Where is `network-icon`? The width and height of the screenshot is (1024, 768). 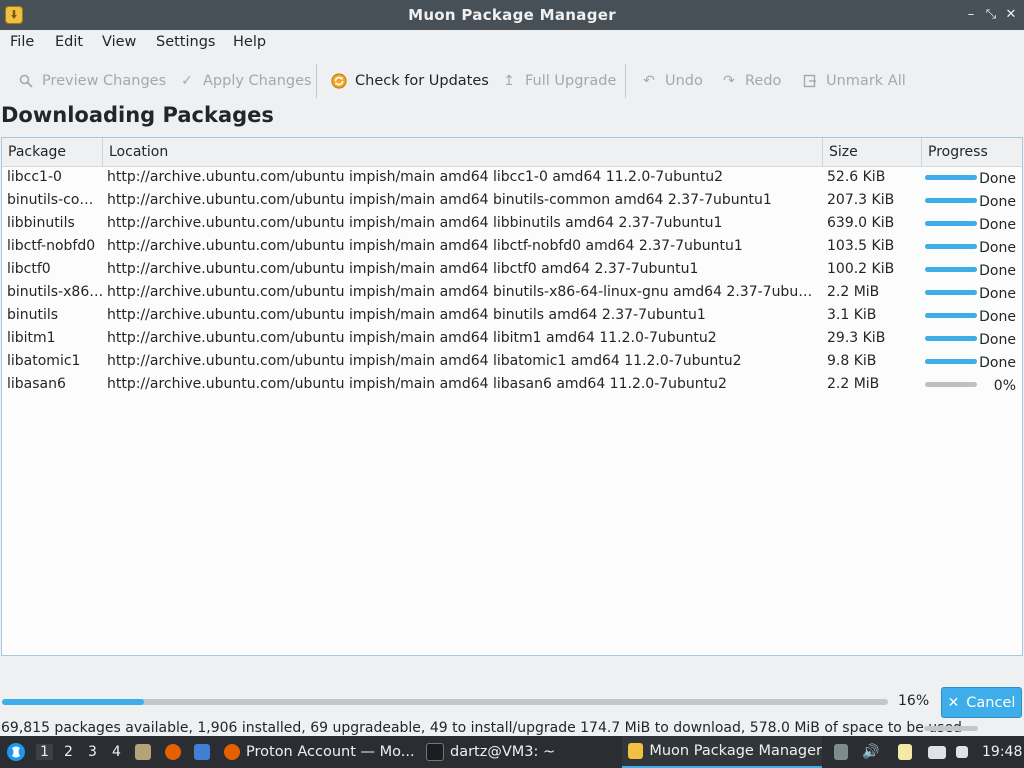
network-icon is located at coordinates (940, 752).